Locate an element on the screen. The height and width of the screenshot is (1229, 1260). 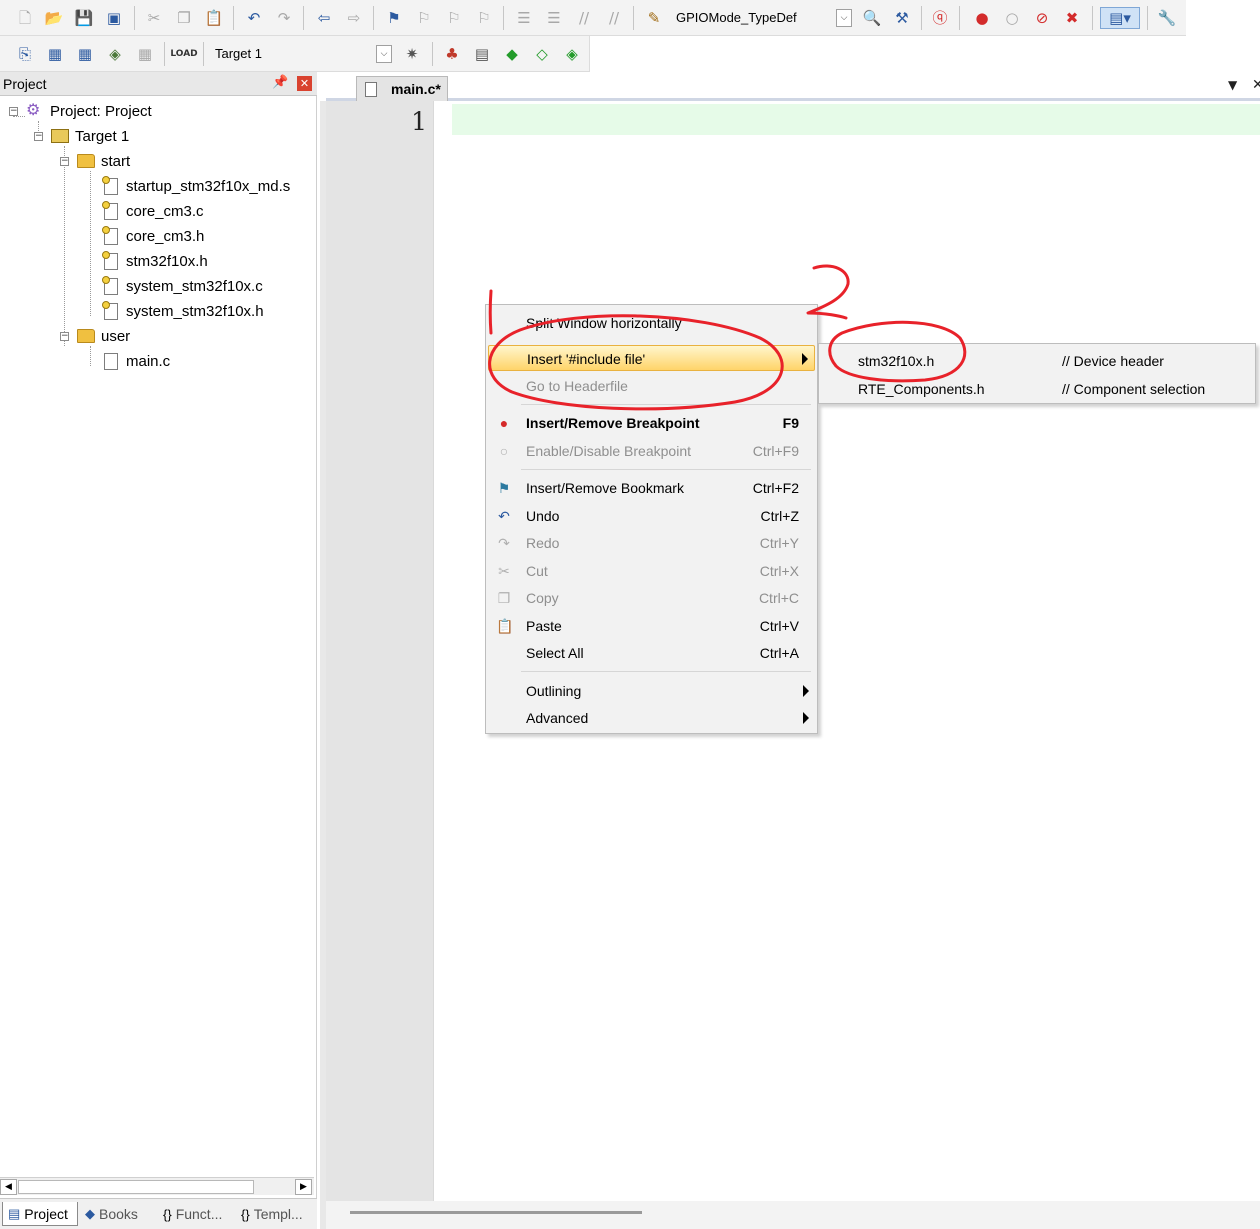
tree-item-file: core_cm3.c is located at coordinates (153, 211).